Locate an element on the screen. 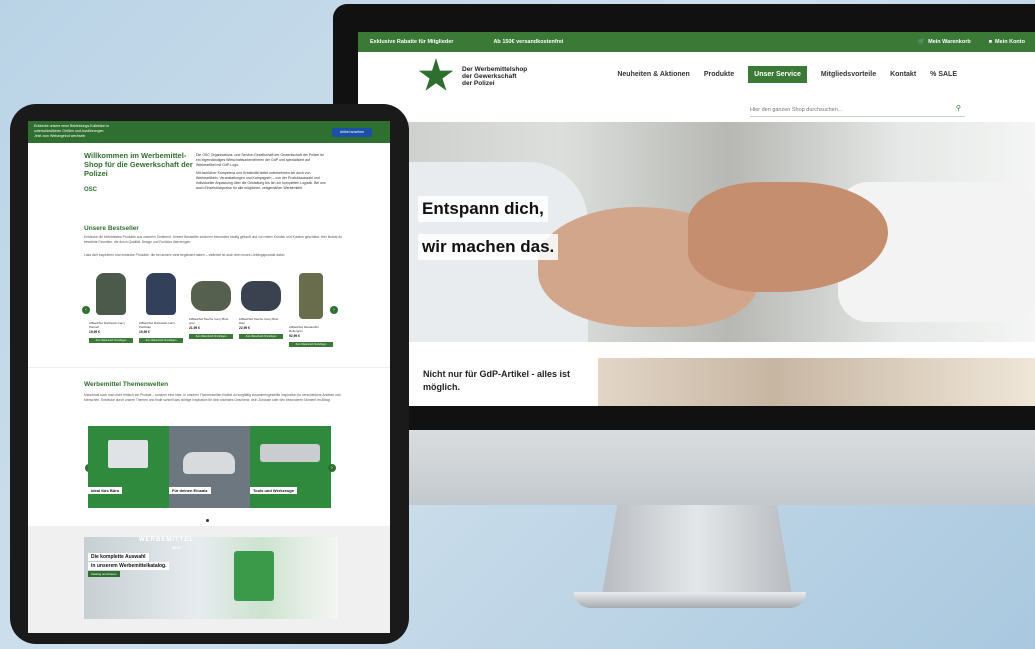  theme-tile-mission: Für deinen Einsatz is located at coordinates (209, 467).